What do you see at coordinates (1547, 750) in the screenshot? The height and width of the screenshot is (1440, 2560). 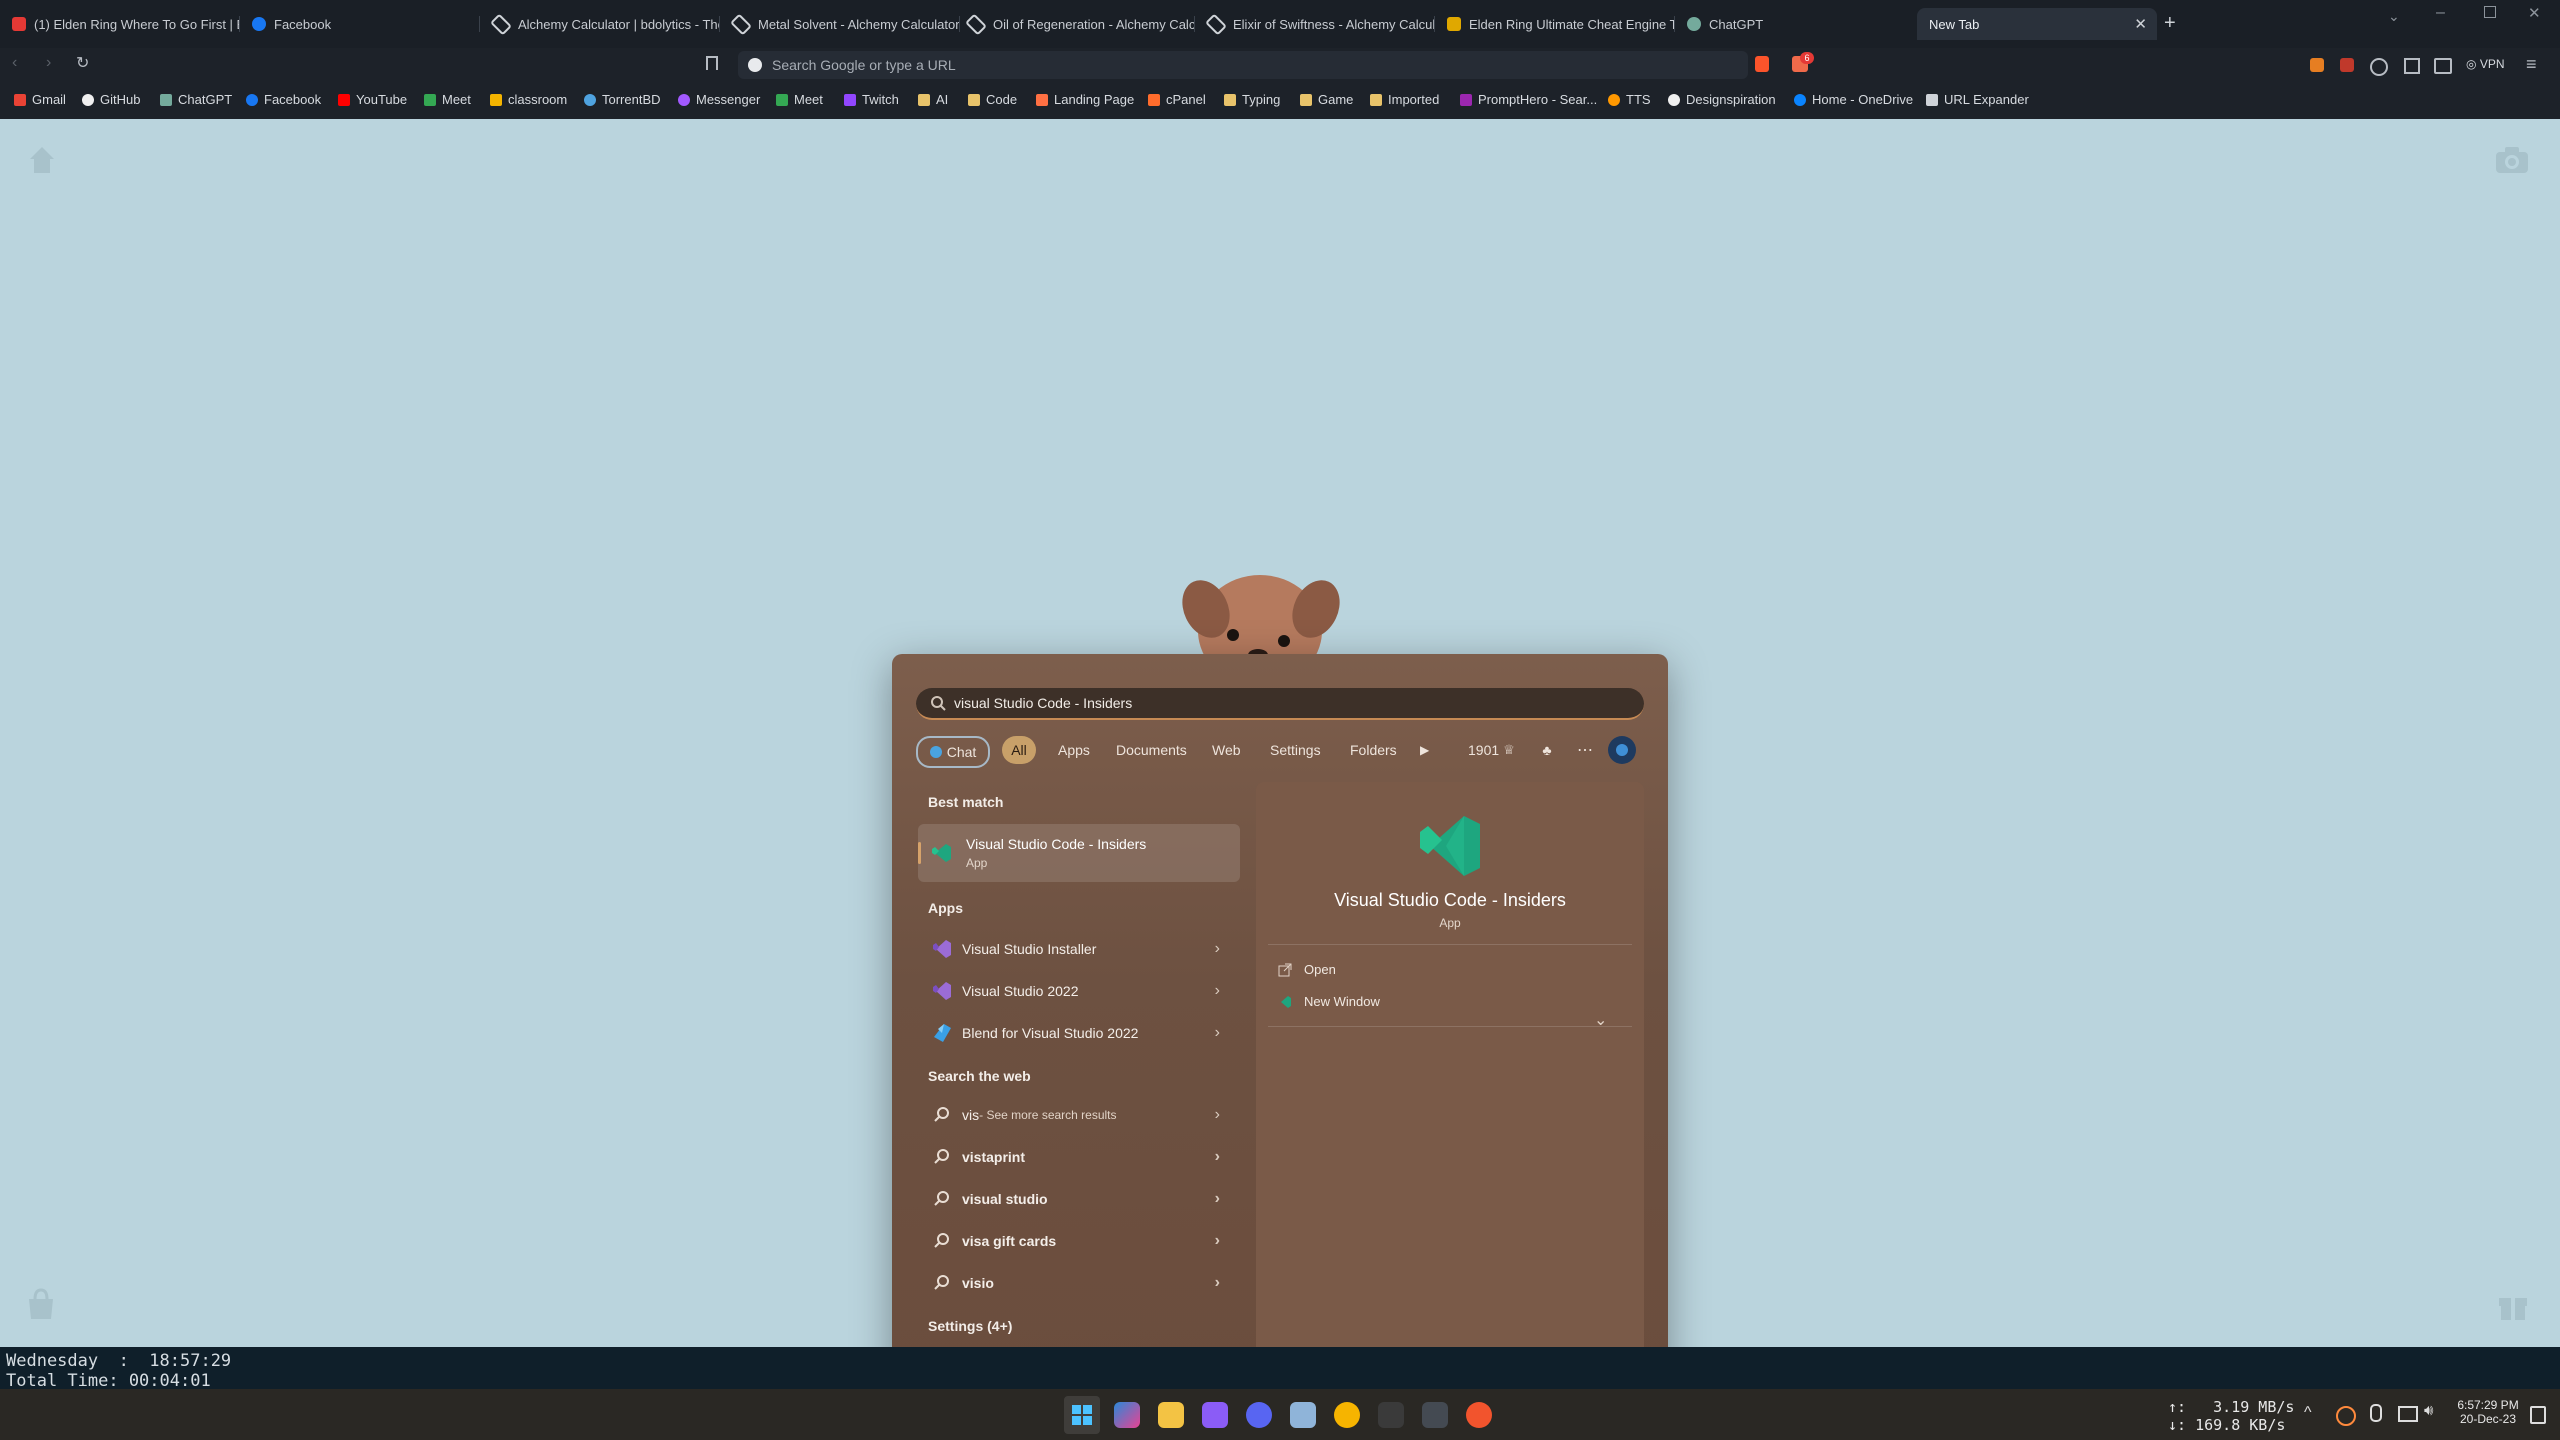 I see `profile-icon: ♣` at bounding box center [1547, 750].